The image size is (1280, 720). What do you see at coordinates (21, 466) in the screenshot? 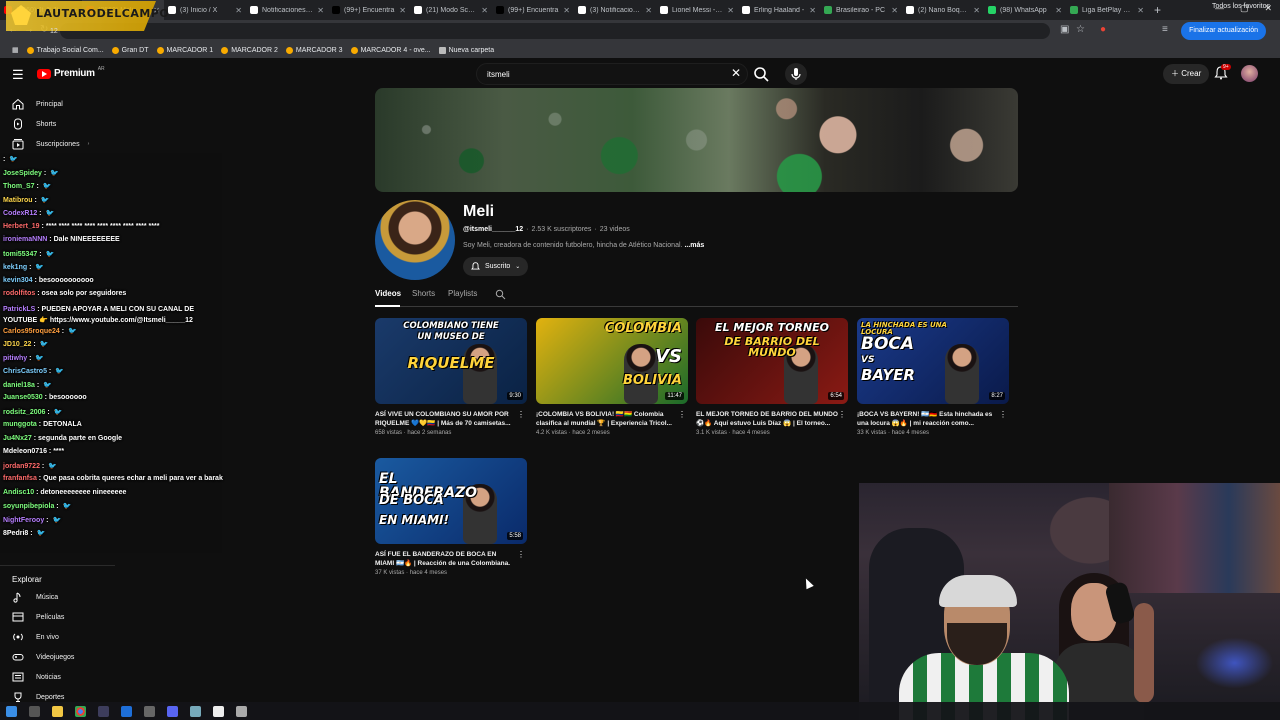
I see `chat-username: jordan9722` at bounding box center [21, 466].